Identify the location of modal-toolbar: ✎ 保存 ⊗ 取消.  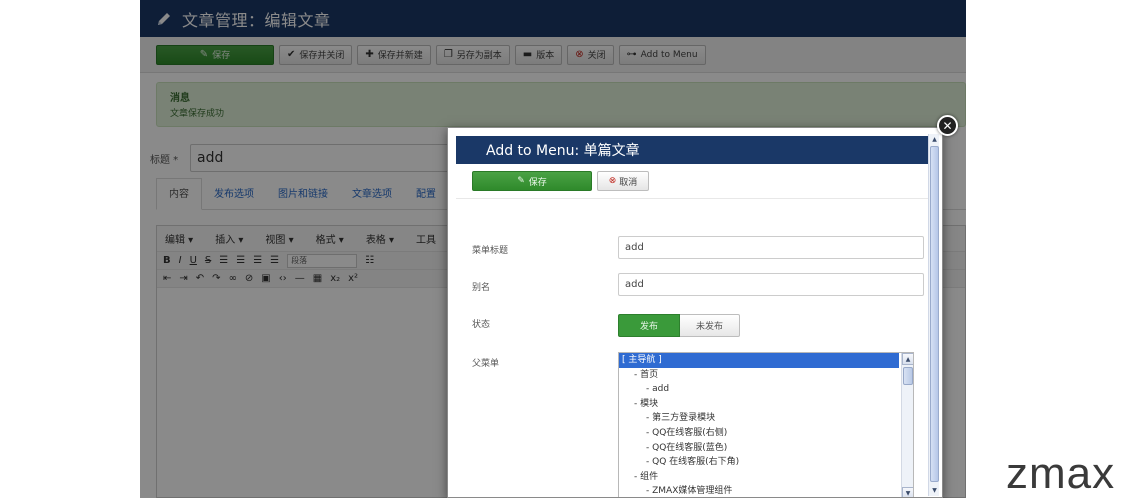
(693, 181).